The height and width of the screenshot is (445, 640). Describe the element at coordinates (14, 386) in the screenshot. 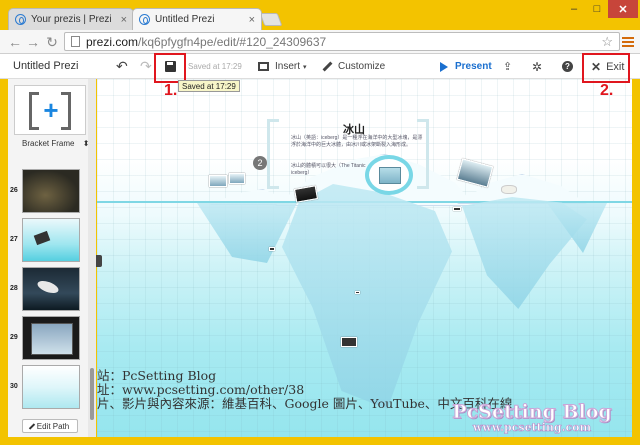

I see `step-number: 30` at that location.